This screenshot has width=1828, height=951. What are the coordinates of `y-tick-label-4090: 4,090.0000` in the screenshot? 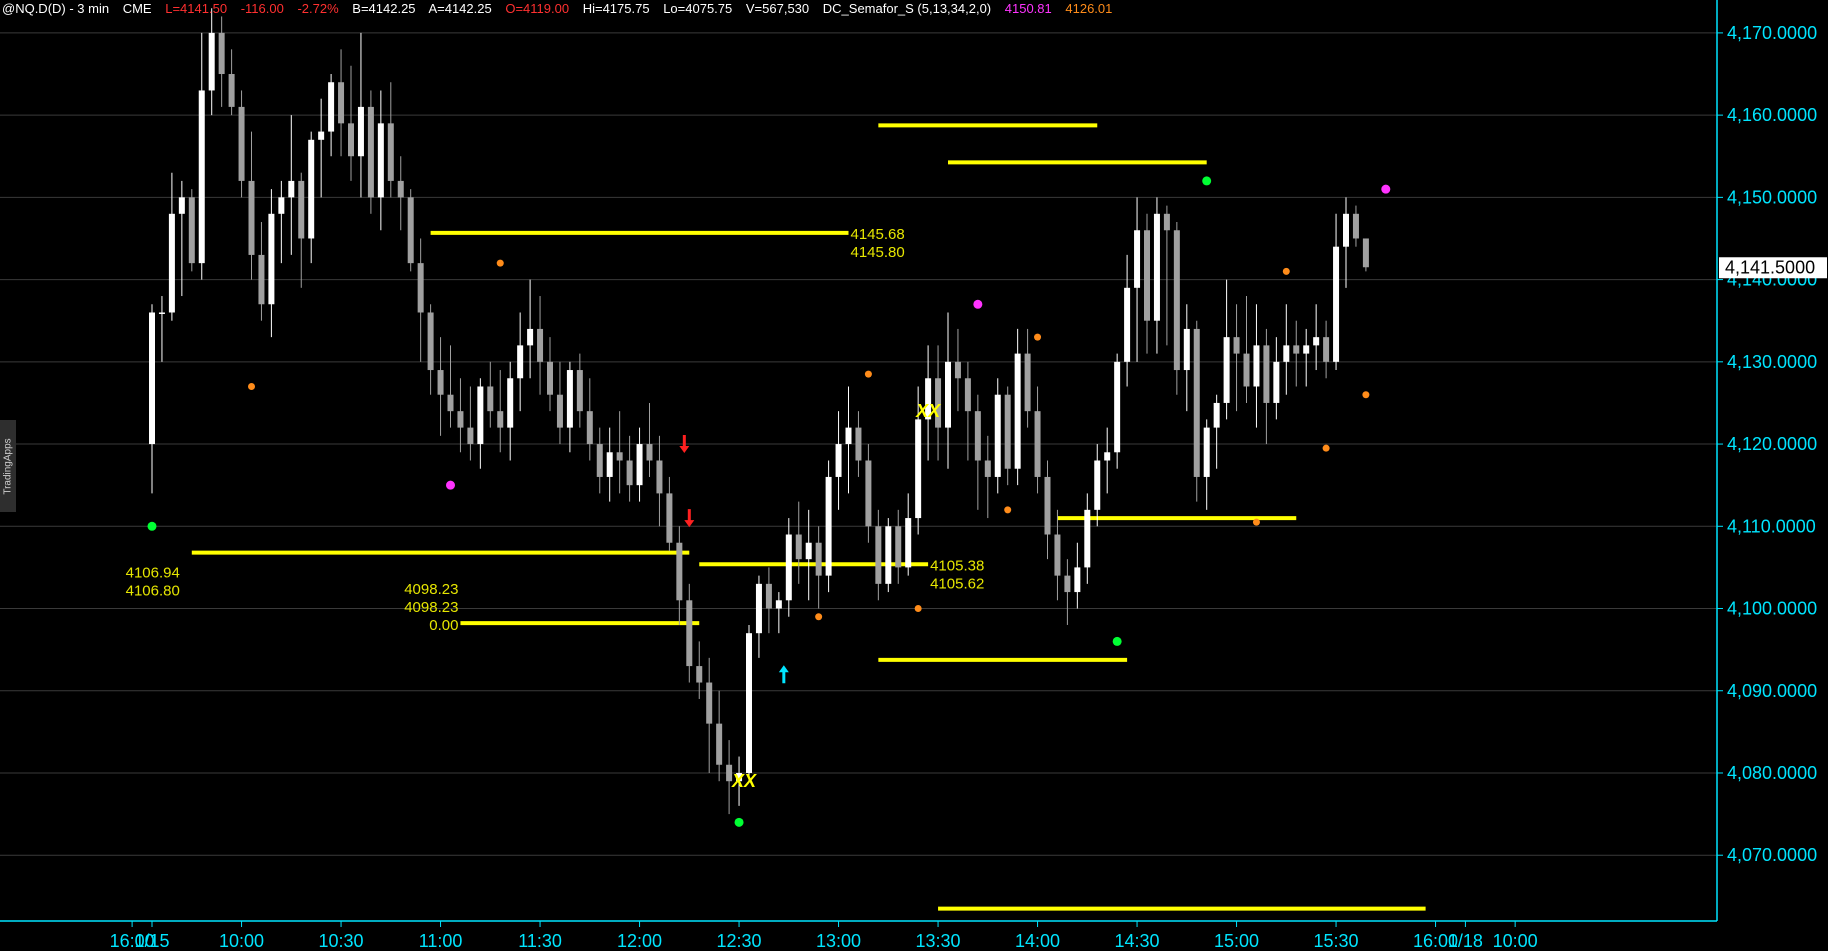 It's located at (1772, 691).